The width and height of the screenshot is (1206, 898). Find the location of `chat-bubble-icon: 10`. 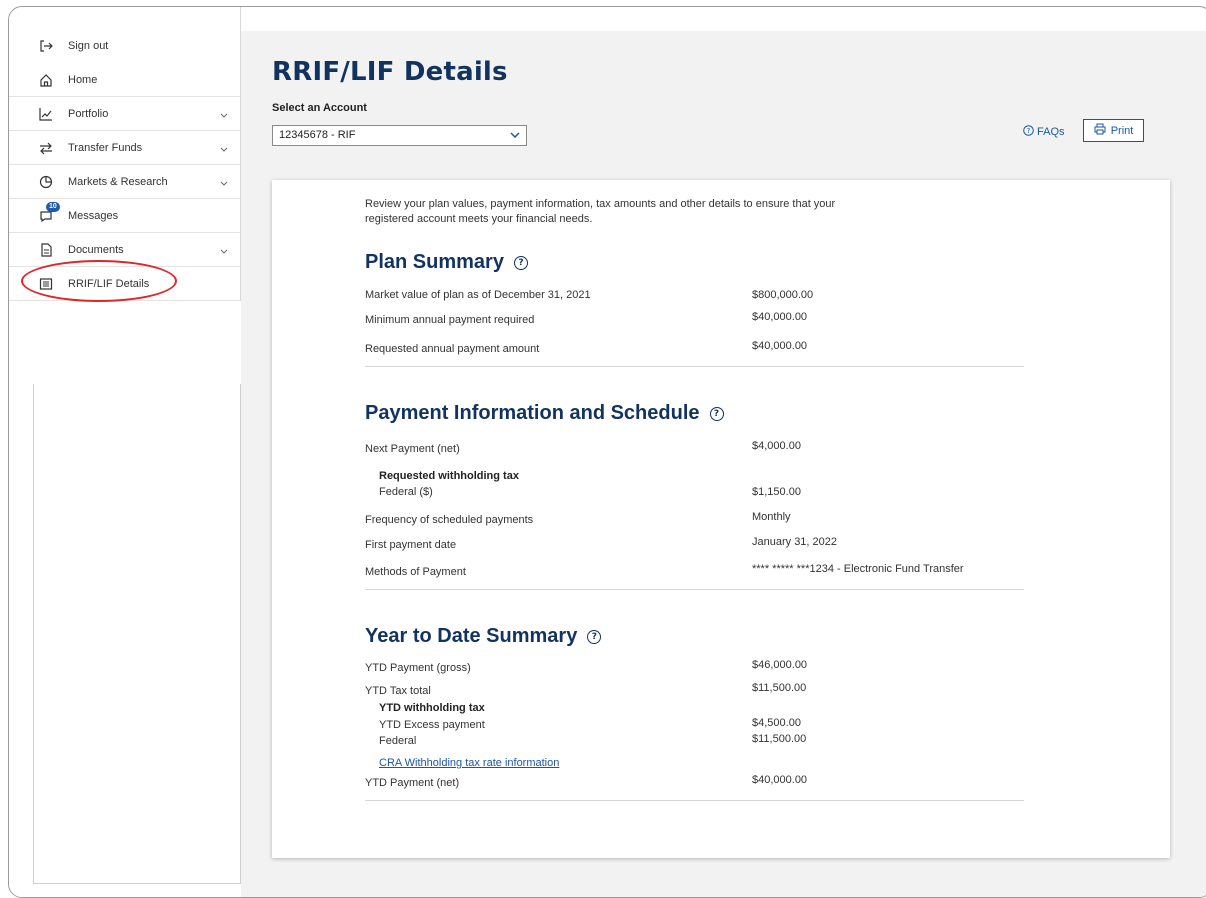

chat-bubble-icon: 10 is located at coordinates (49, 212).